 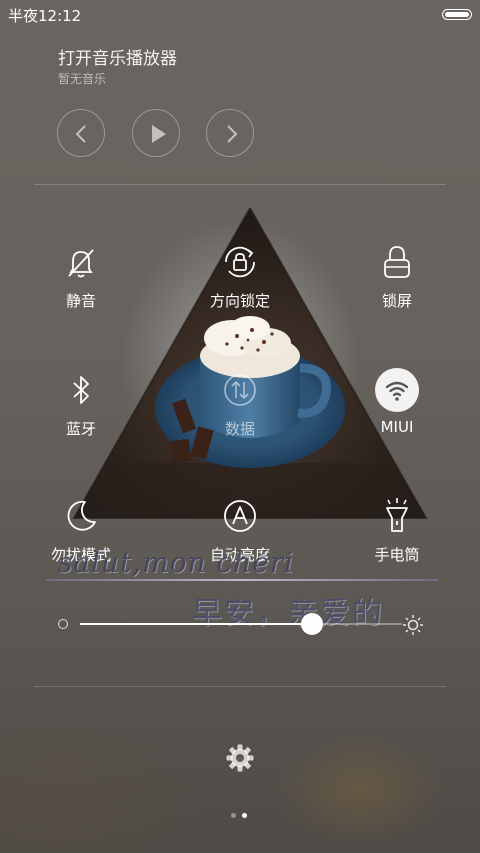 I want to click on mobile-data-icon, so click(x=240, y=390).